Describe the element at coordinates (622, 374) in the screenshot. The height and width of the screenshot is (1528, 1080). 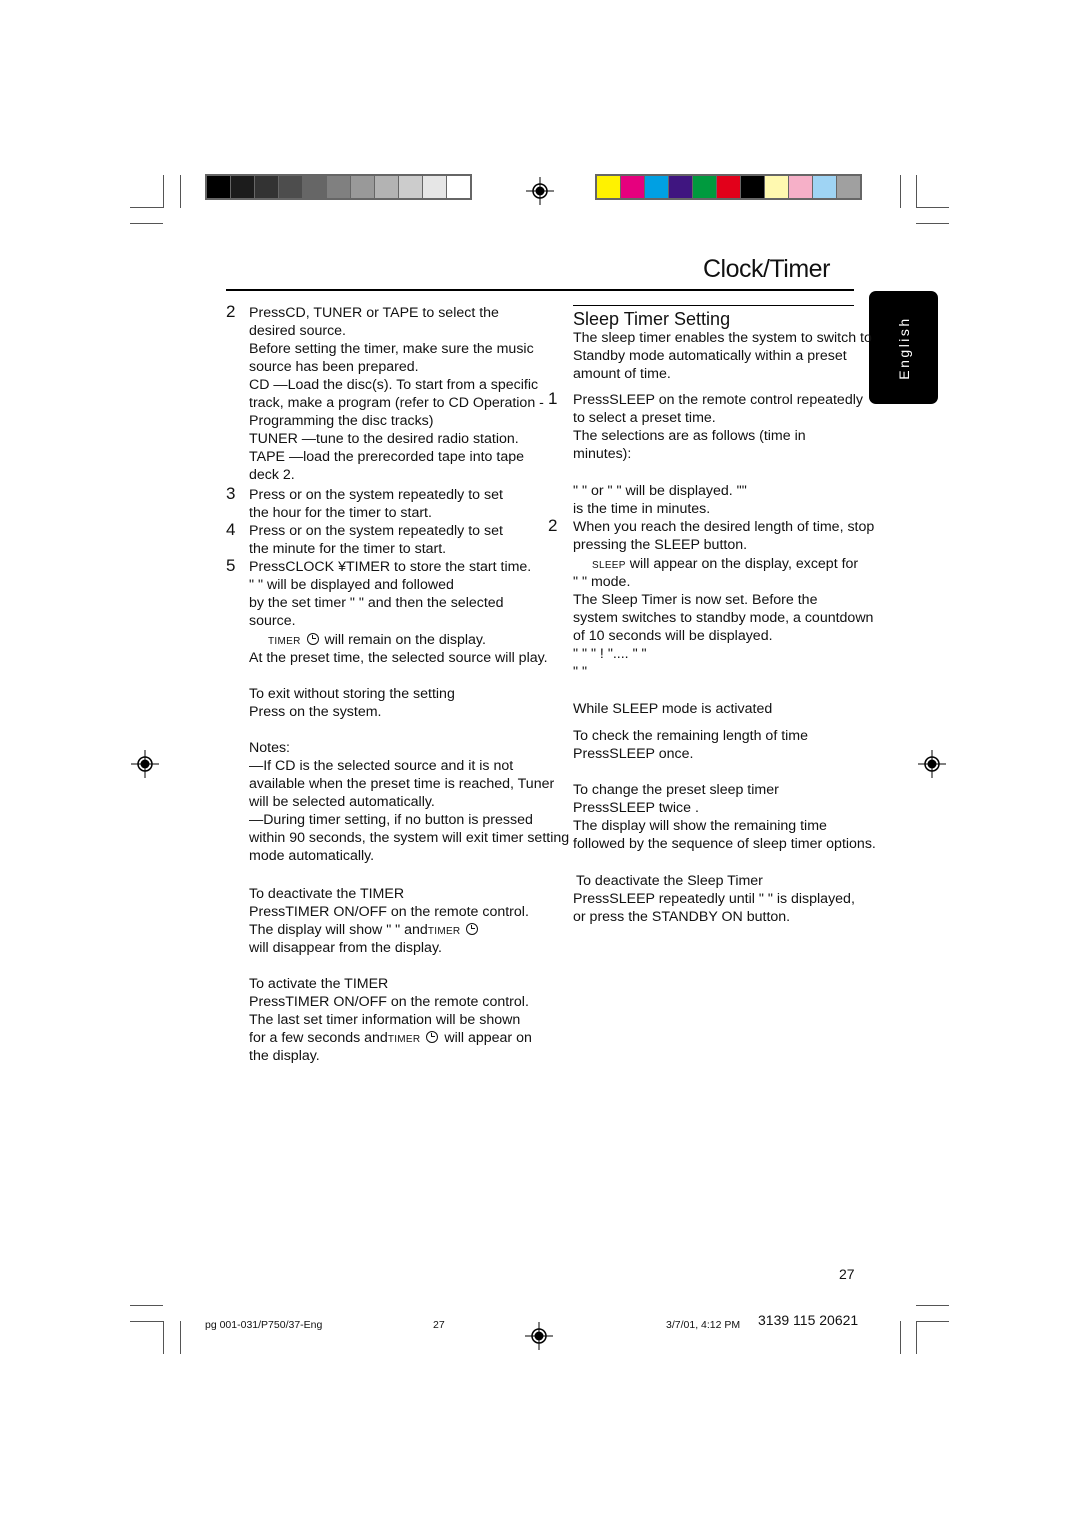
I see `intro-line: amount of time.` at that location.